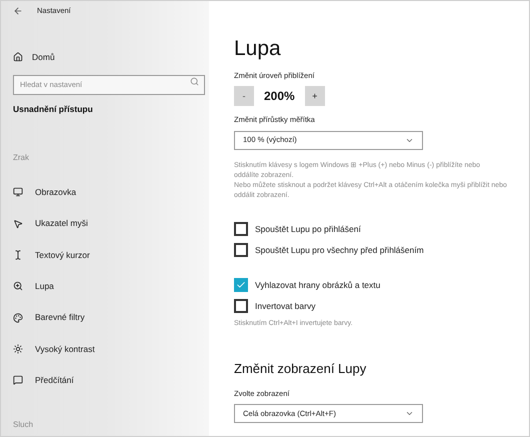 This screenshot has height=437, width=530. Describe the element at coordinates (109, 57) in the screenshot. I see `home-link: Domů` at that location.